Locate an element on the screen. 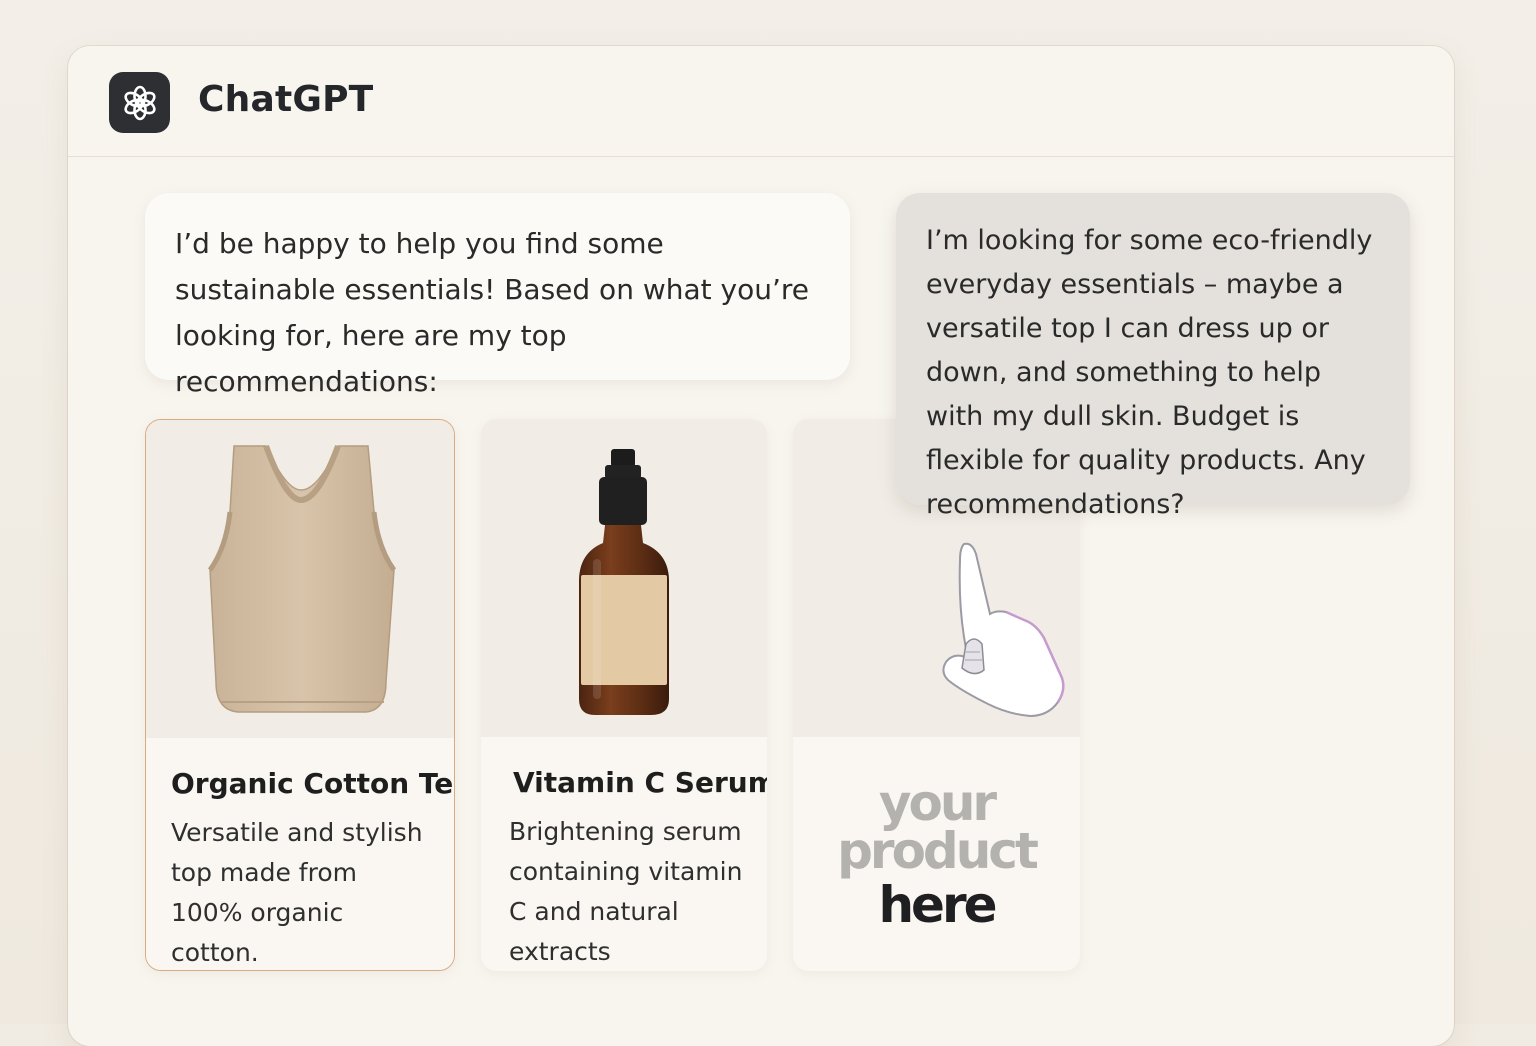 This screenshot has width=1536, height=1046. product-title: Vitamin C Serum is located at coordinates (640, 782).